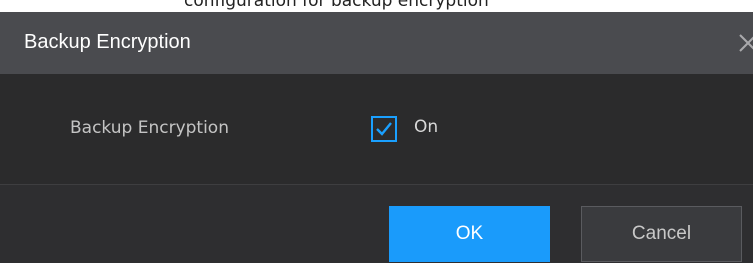 Image resolution: width=753 pixels, height=263 pixels. What do you see at coordinates (336, 5) in the screenshot?
I see `cropped-text: configuration for backup encryption` at bounding box center [336, 5].